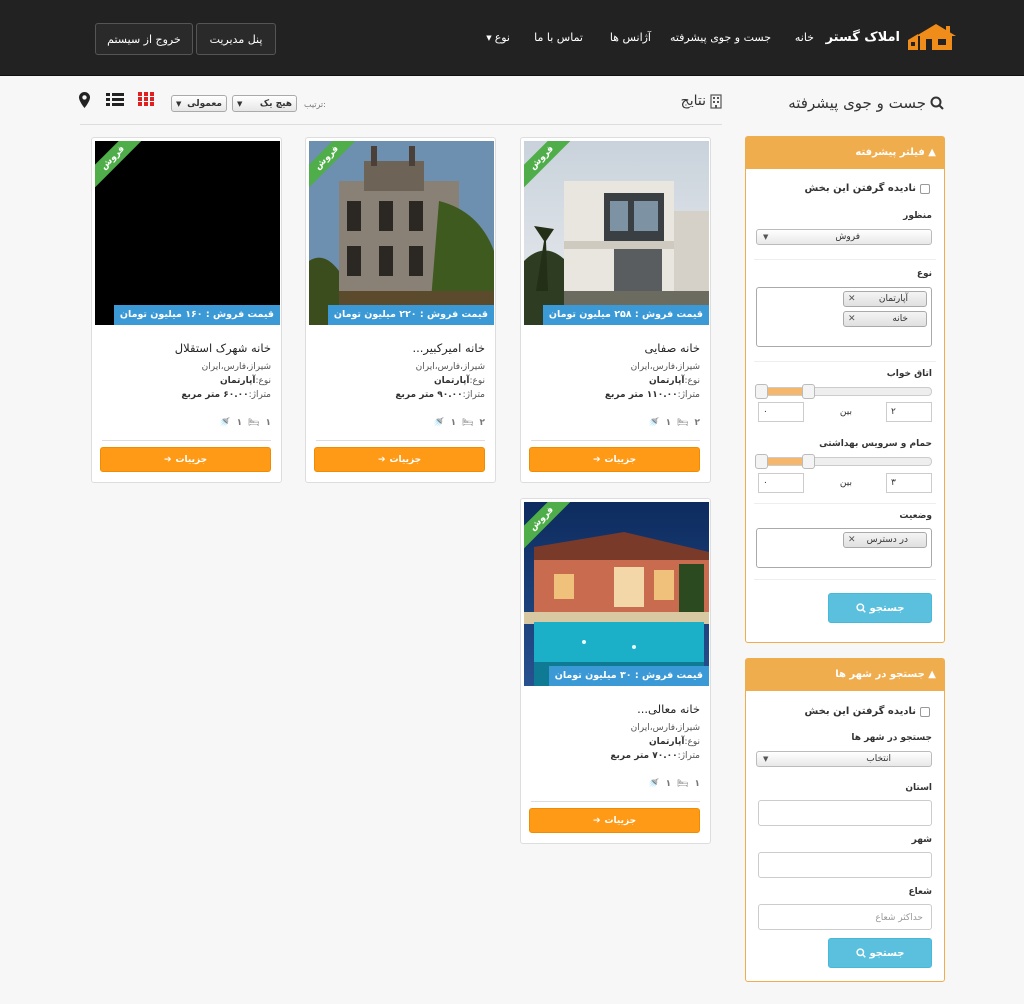 The height and width of the screenshot is (1004, 1024). I want to click on nav-link-agencies: آژانس ها, so click(630, 37).